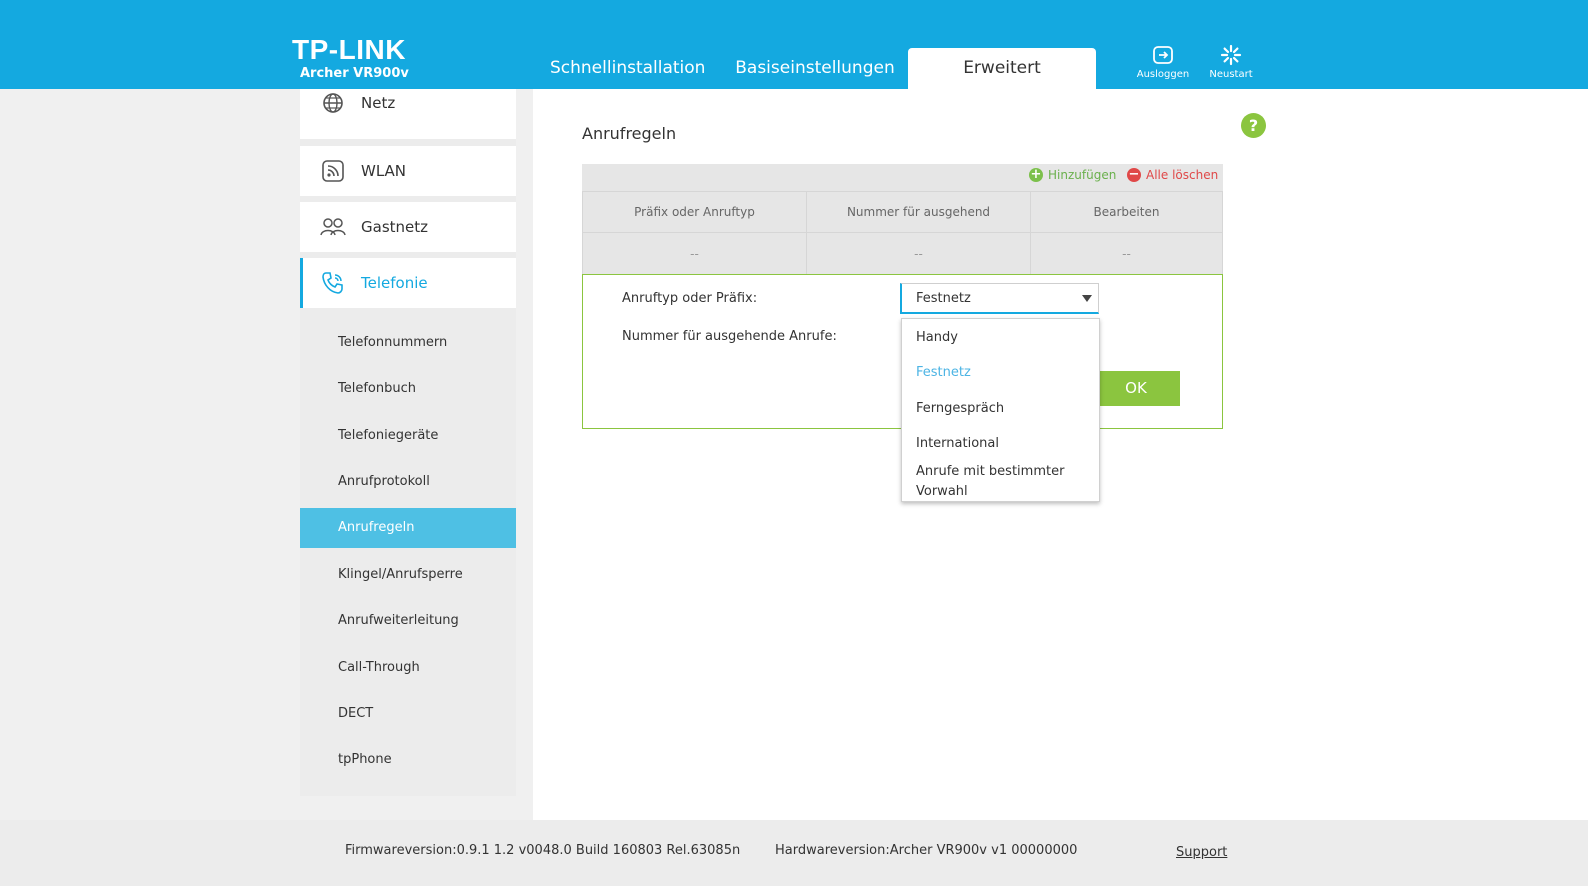  I want to click on delete-all-button: − Alle löschen, so click(1172, 175).